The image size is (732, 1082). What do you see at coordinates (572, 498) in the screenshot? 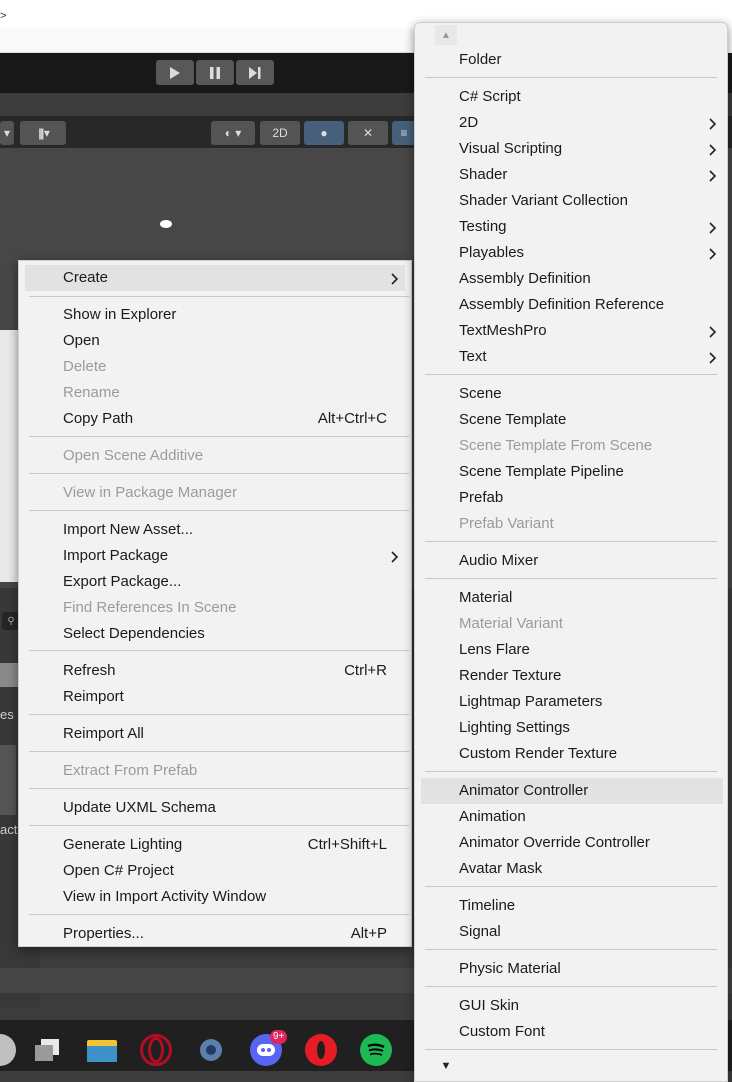
I see `create-submenu-item-prefab: Prefab` at bounding box center [572, 498].